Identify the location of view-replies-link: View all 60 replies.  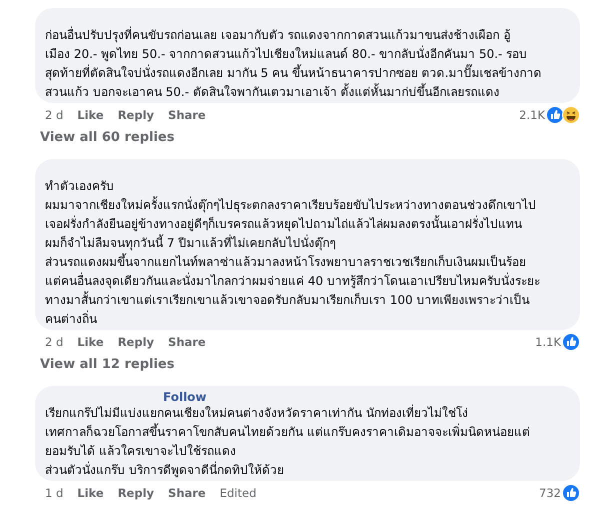
(307, 138).